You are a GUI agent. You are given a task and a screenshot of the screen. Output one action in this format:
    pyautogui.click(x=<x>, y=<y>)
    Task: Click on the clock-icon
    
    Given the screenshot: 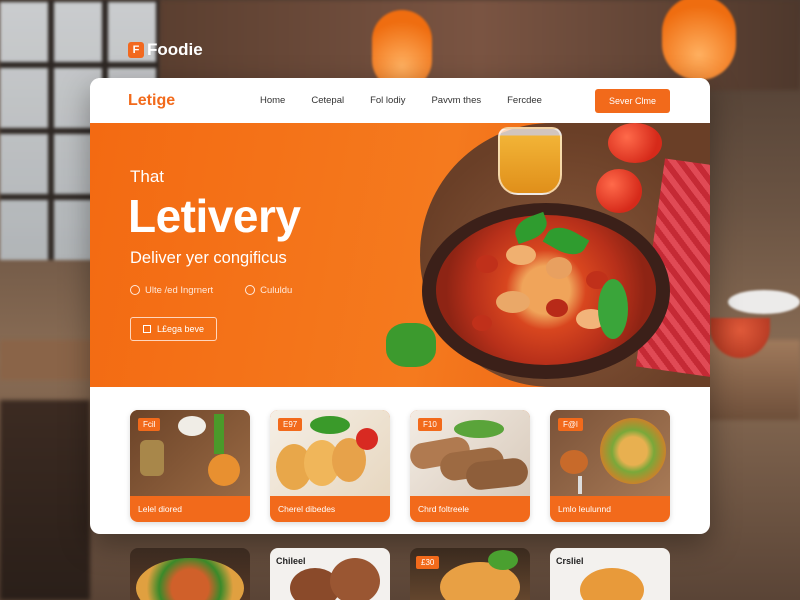 What is the action you would take?
    pyautogui.click(x=135, y=290)
    